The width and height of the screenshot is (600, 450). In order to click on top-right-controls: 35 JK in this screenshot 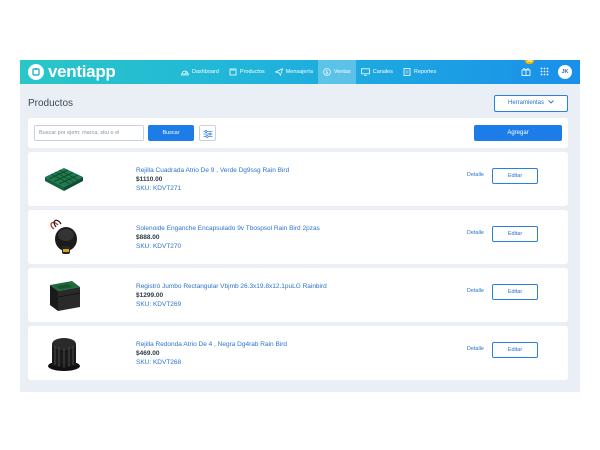, I will do `click(546, 72)`.